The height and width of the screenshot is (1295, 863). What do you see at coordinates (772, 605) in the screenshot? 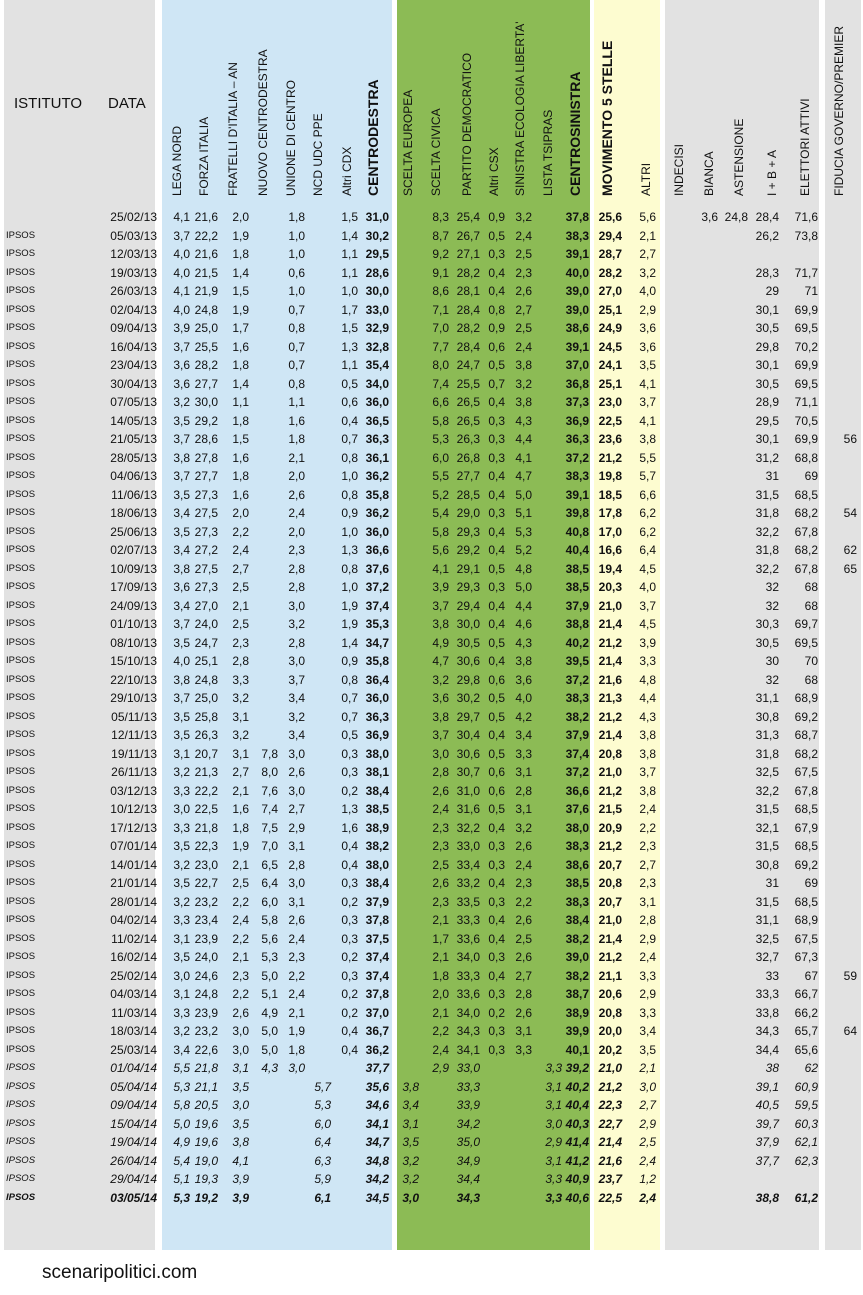
I see `table-cell: 32` at bounding box center [772, 605].